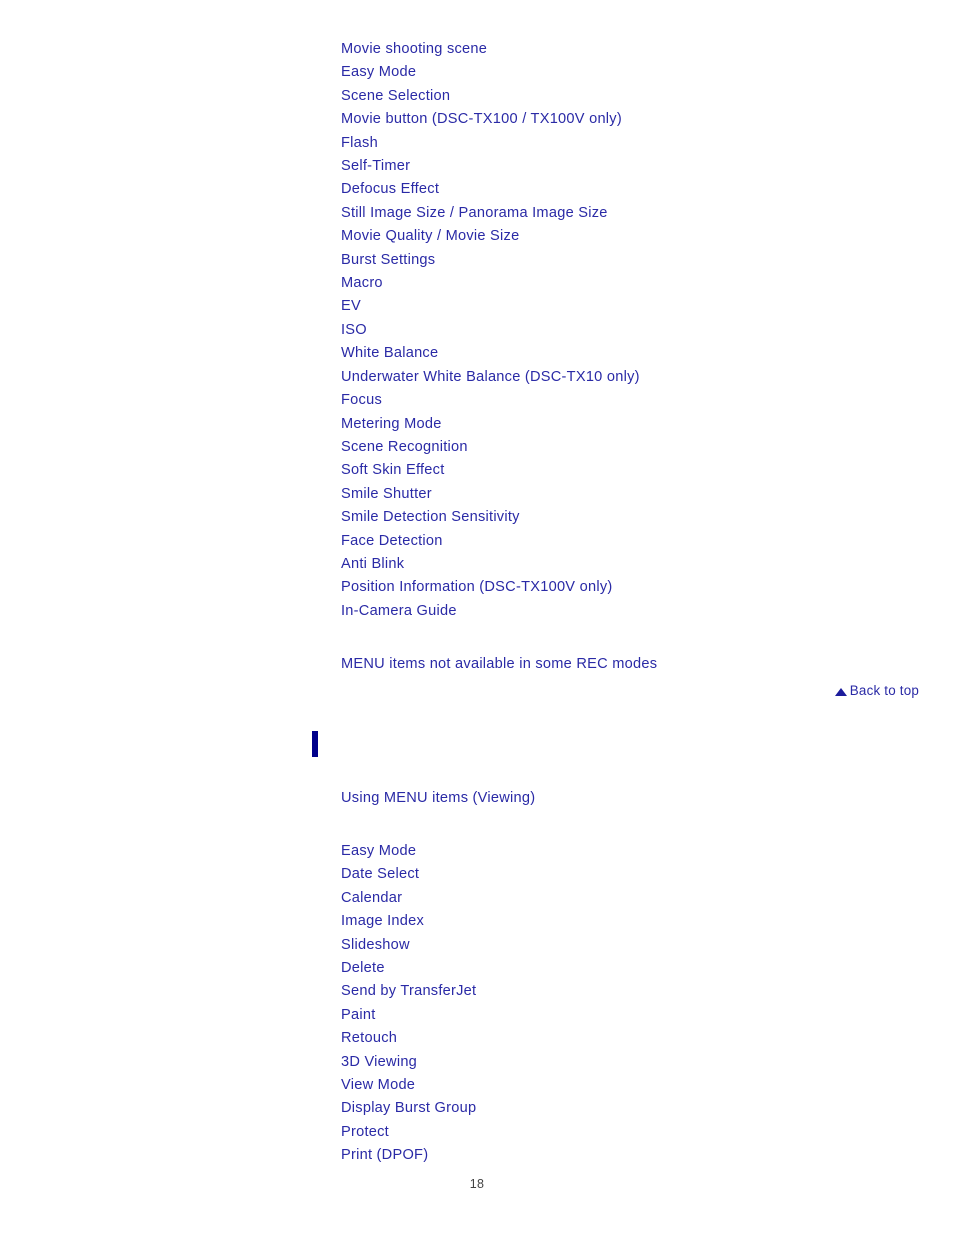 This screenshot has width=954, height=1235. I want to click on viewing-menu-item-0: Easy Mode, so click(408, 851).